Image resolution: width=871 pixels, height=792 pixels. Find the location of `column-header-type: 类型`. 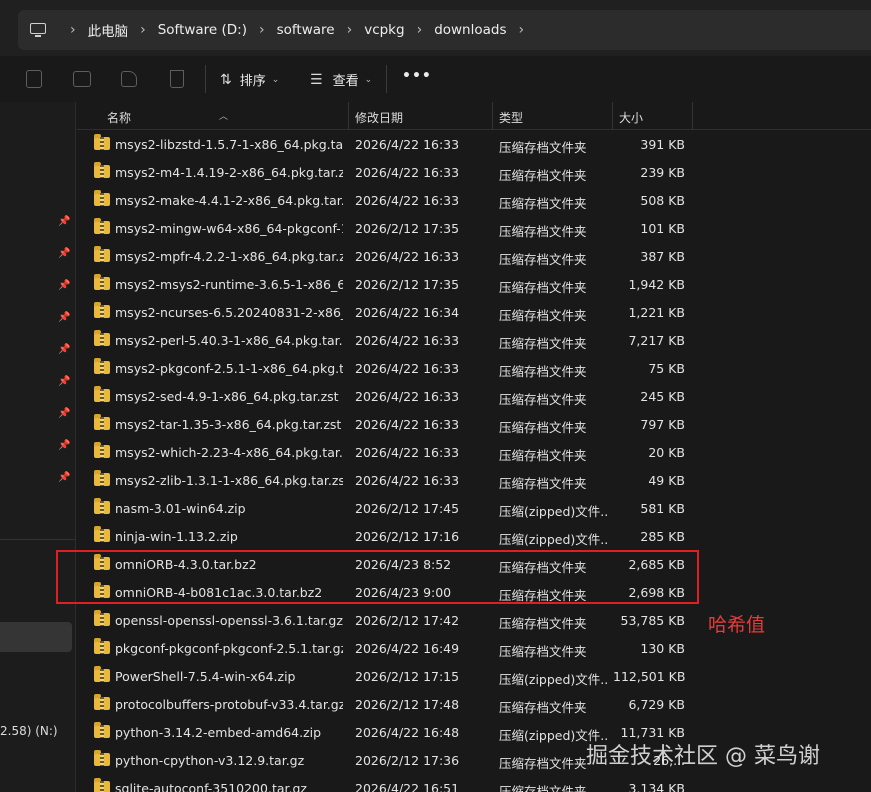

column-header-type: 类型 is located at coordinates (511, 117).